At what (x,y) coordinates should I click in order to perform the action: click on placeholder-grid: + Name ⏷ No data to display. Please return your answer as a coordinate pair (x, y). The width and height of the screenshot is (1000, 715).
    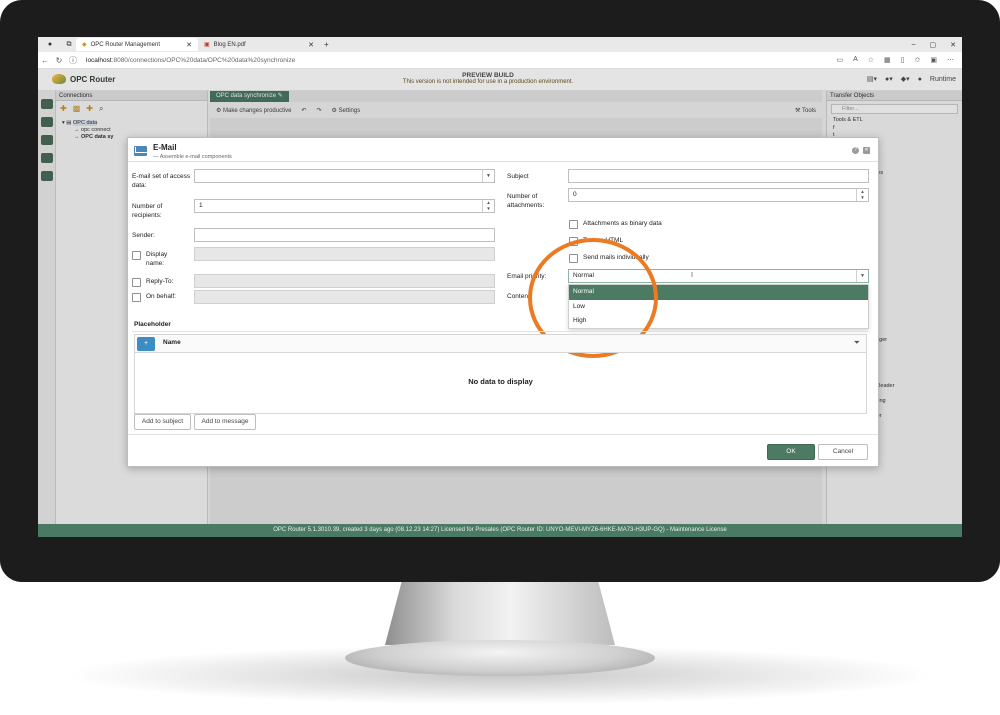
    Looking at the image, I should click on (500, 374).